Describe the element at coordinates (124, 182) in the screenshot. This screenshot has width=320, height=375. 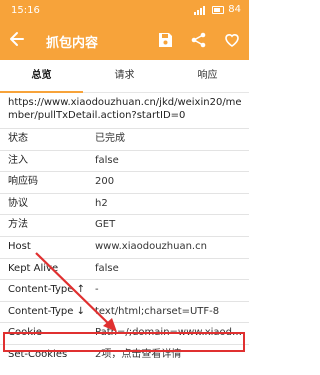
I see `detail-row-response-code: 响应码 200` at that location.